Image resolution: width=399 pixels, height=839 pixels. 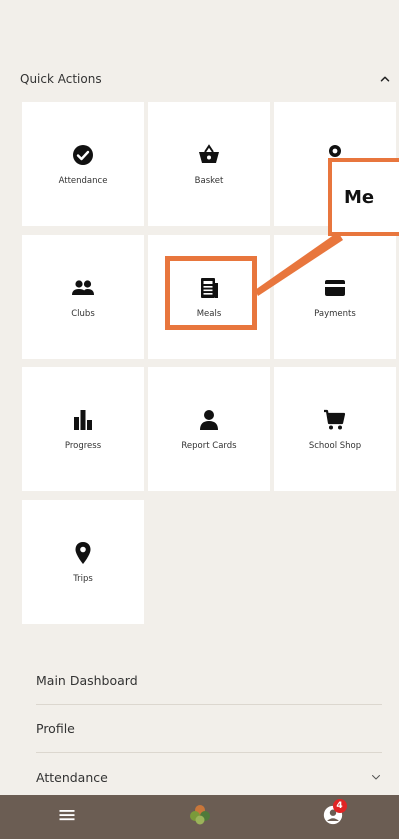 I want to click on tile-attendance: Attendance, so click(x=83, y=164).